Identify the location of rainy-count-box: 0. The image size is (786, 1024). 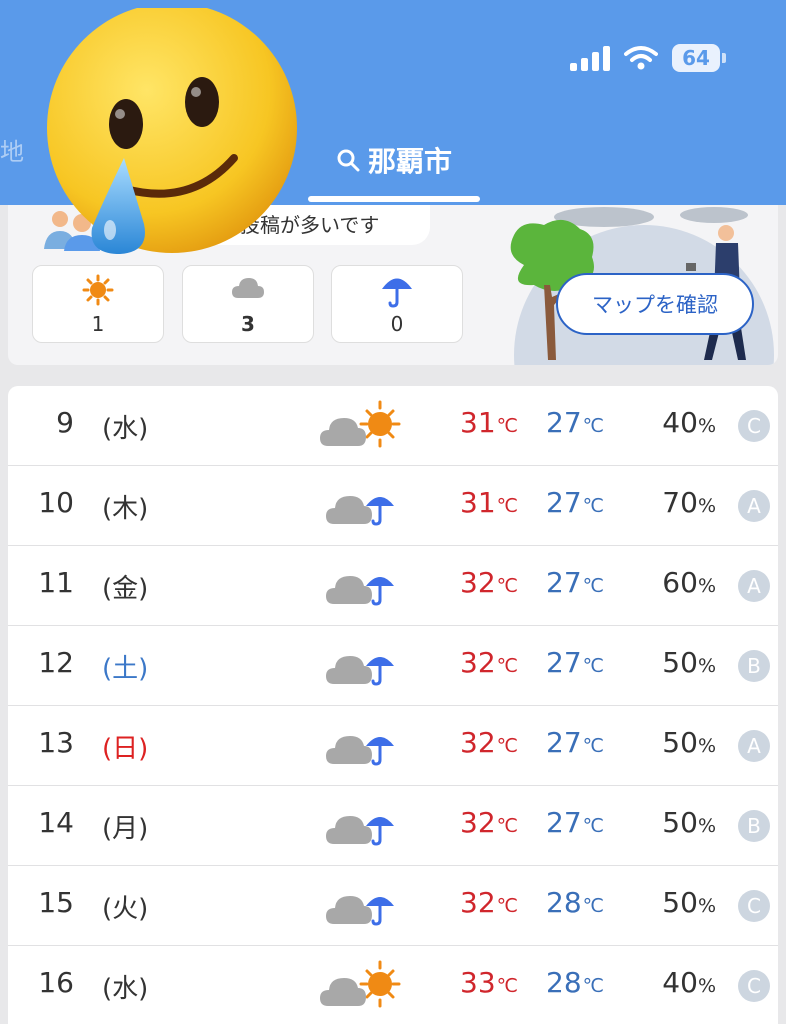
(397, 304).